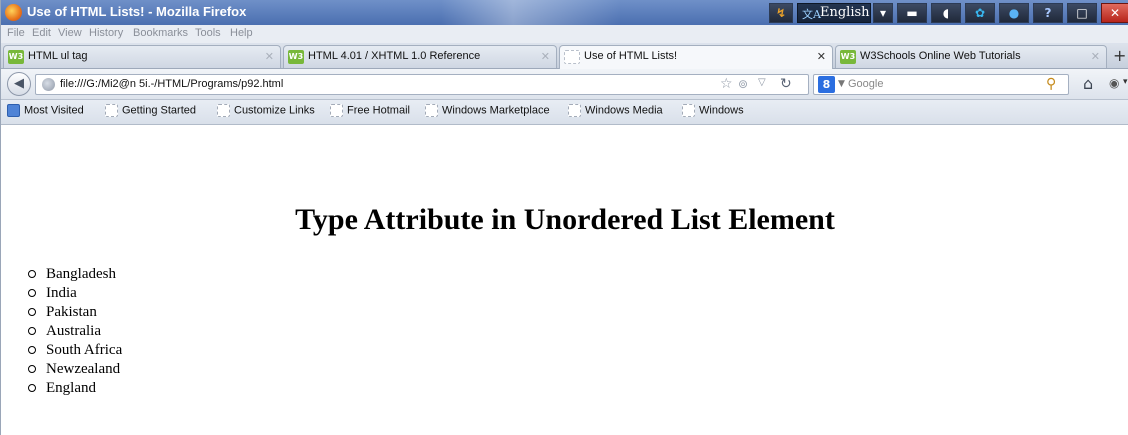 The height and width of the screenshot is (435, 1128). What do you see at coordinates (631, 56) in the screenshot?
I see `tab-label: Use of HTML Lists!` at bounding box center [631, 56].